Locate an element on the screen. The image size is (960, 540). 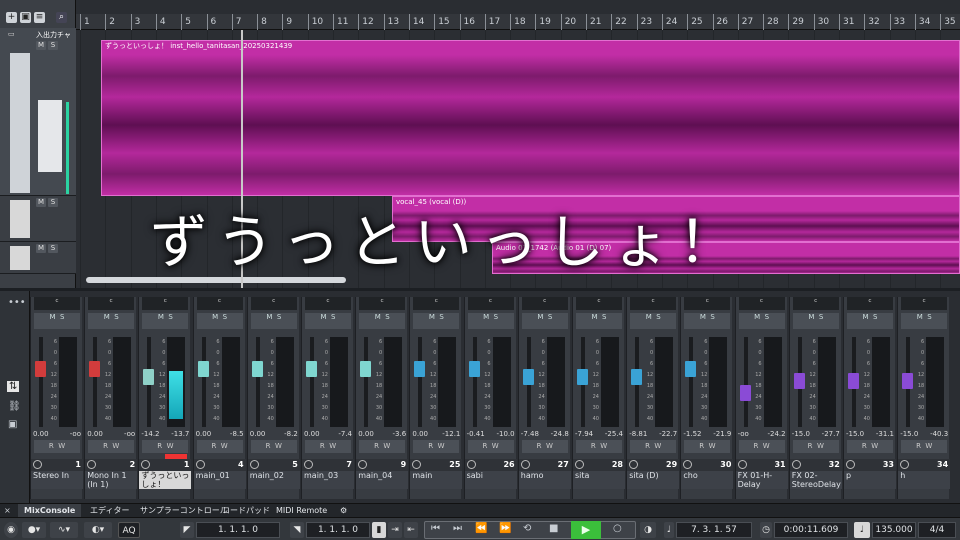
channel-name: main_03 is located at coordinates (328, 480).